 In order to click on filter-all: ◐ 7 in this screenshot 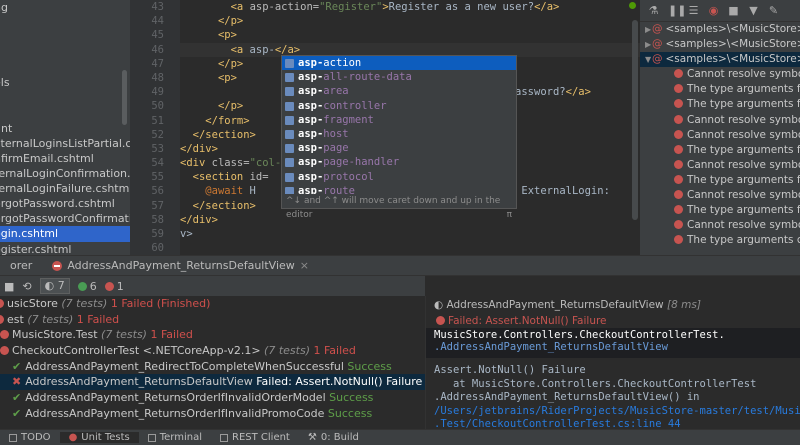, I will do `click(54, 286)`.